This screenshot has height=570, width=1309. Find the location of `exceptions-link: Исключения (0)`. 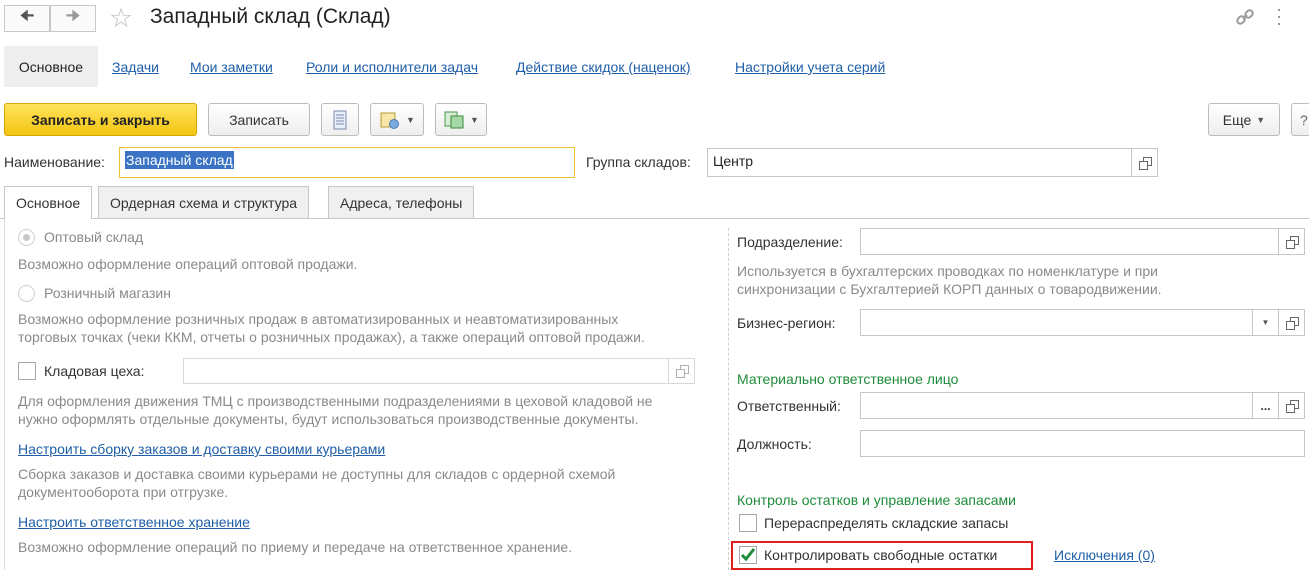

exceptions-link: Исключения (0) is located at coordinates (1104, 555).